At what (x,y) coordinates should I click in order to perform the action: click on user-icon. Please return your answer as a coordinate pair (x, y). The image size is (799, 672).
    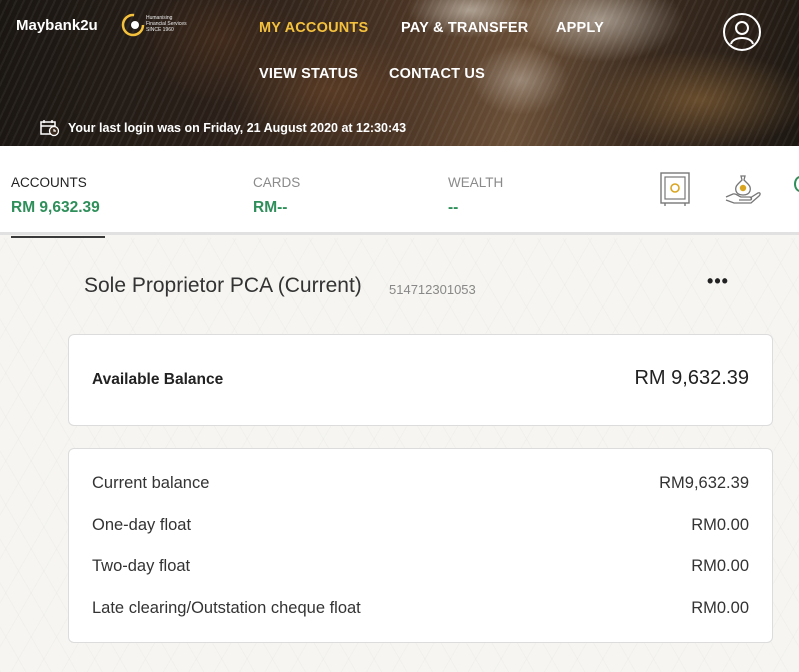
    Looking at the image, I should click on (742, 33).